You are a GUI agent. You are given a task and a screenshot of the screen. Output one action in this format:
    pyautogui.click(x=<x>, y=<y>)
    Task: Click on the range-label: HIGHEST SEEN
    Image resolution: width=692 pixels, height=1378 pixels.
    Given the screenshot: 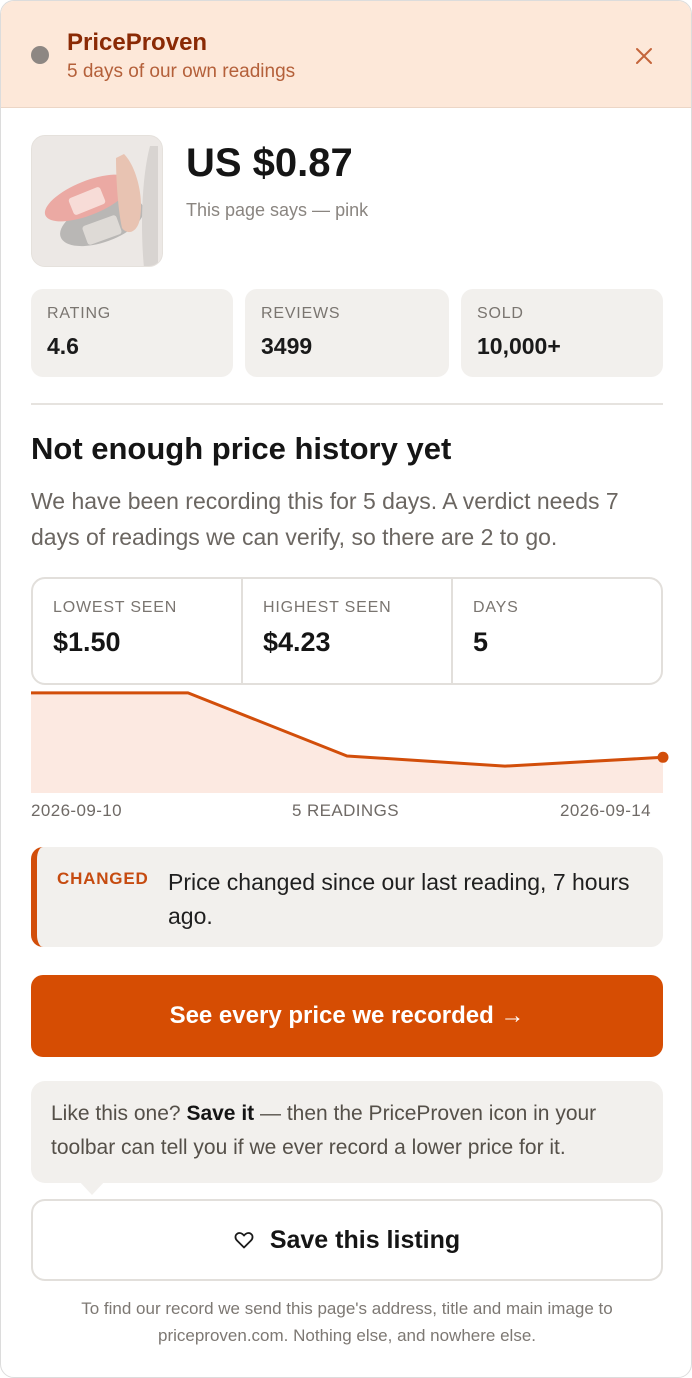 What is the action you would take?
    pyautogui.click(x=327, y=607)
    